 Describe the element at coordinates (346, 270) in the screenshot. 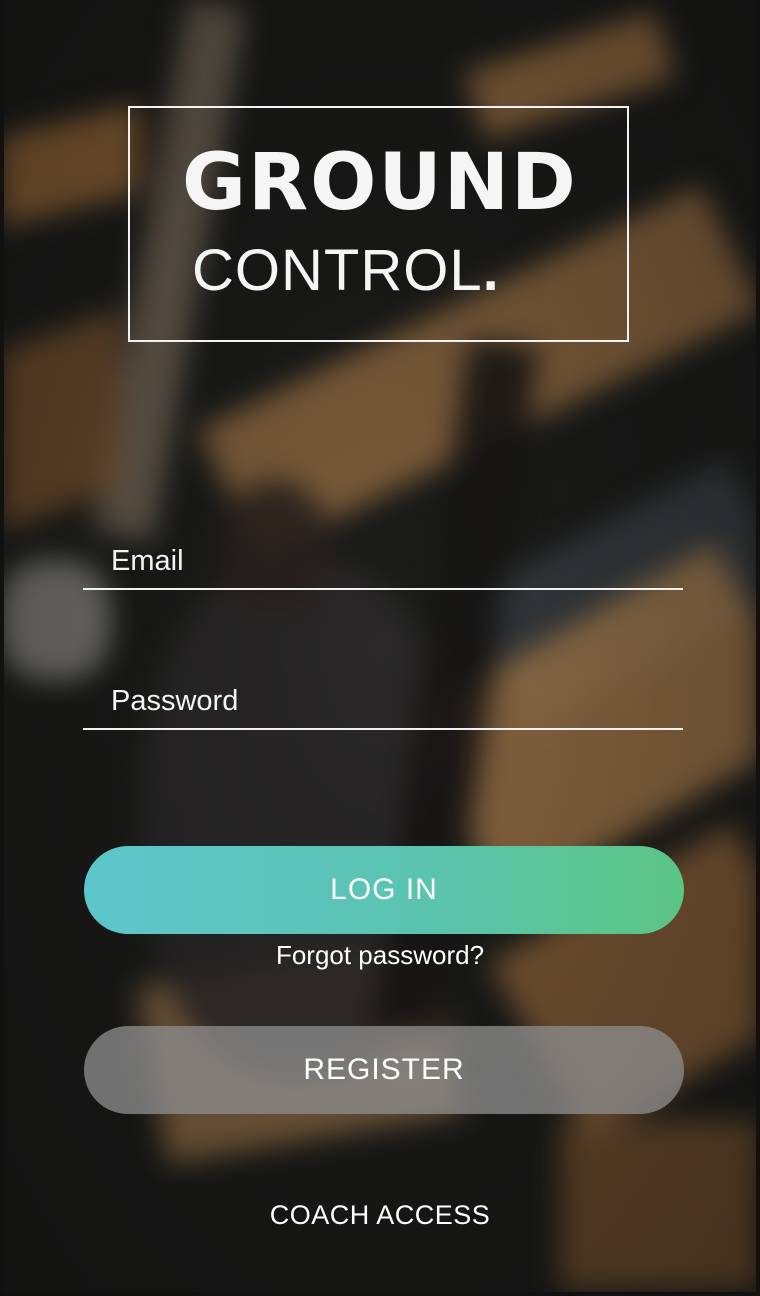

I see `logo-subtitle: CONTROL.` at that location.